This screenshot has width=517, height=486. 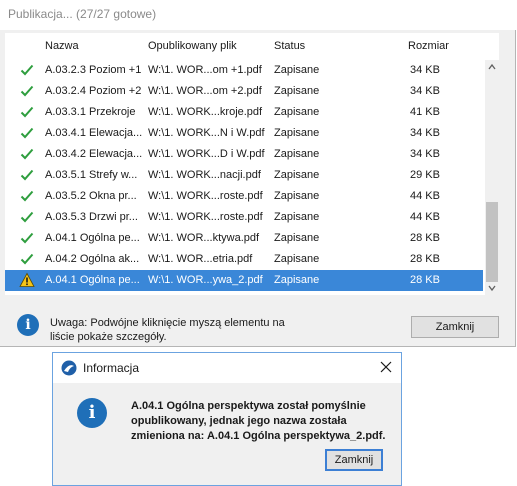 I want to click on column-header-file: Opublikowany plik, so click(x=192, y=46).